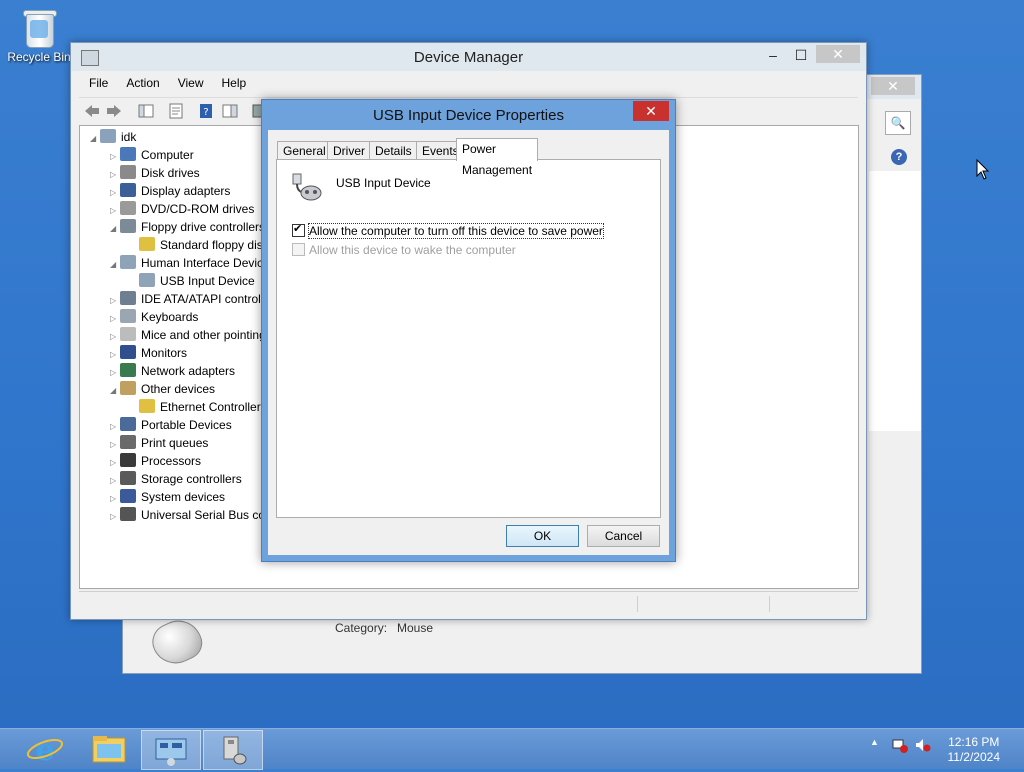  Describe the element at coordinates (97, 81) in the screenshot. I see `menu-file: File` at that location.